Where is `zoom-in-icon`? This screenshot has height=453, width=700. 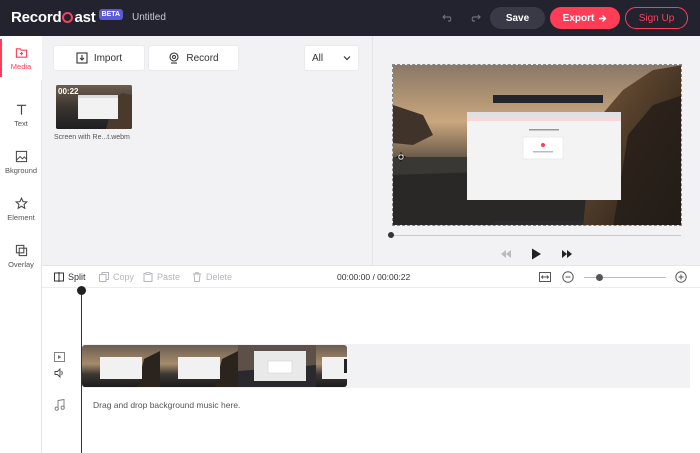
zoom-in-icon is located at coordinates (681, 277).